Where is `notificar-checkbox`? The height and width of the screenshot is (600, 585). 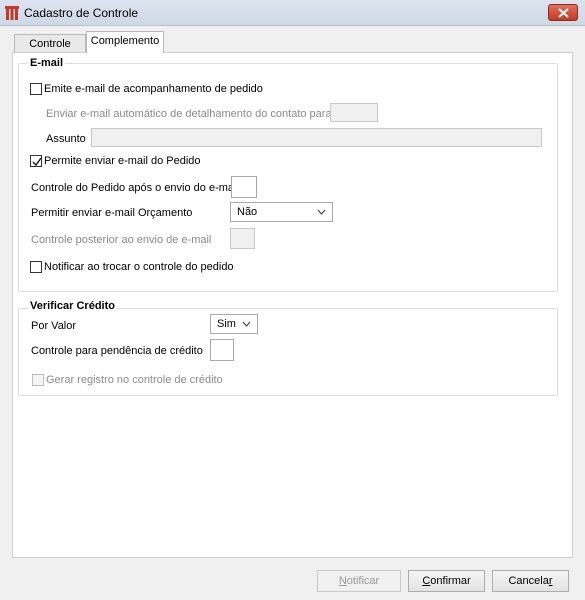
notificar-checkbox is located at coordinates (36, 267).